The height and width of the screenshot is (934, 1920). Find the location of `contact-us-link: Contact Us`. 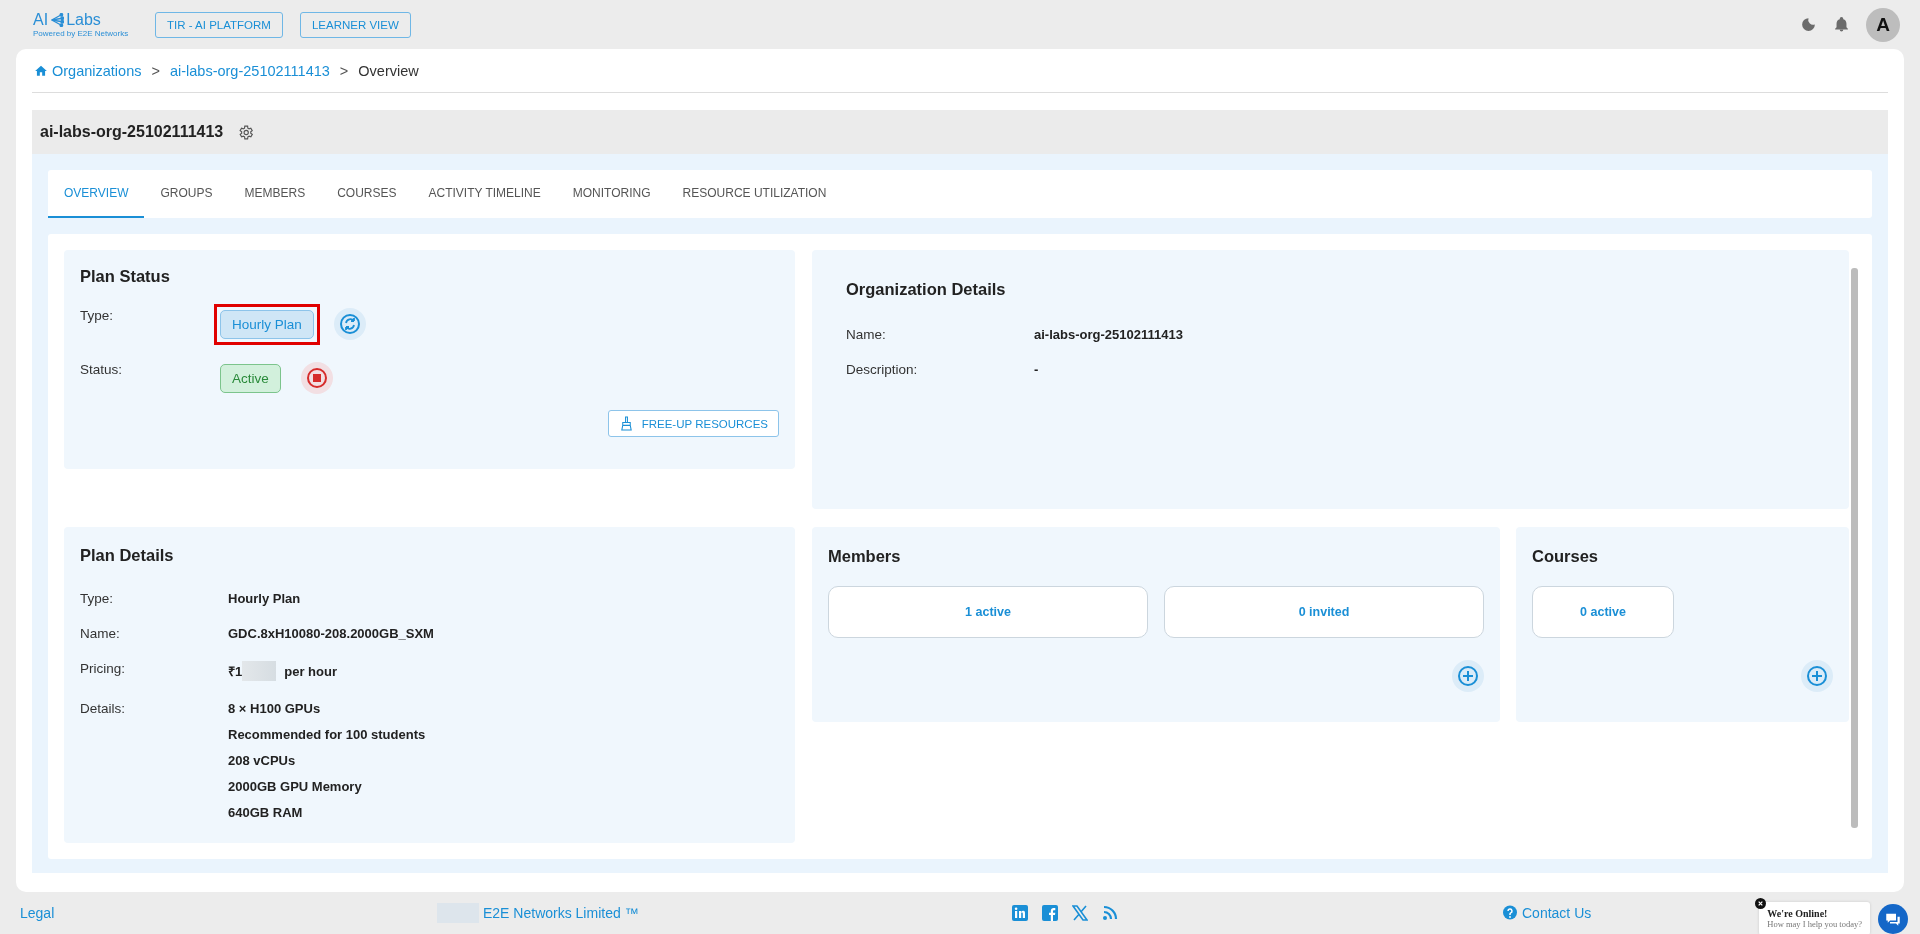

contact-us-link: Contact Us is located at coordinates (1557, 913).